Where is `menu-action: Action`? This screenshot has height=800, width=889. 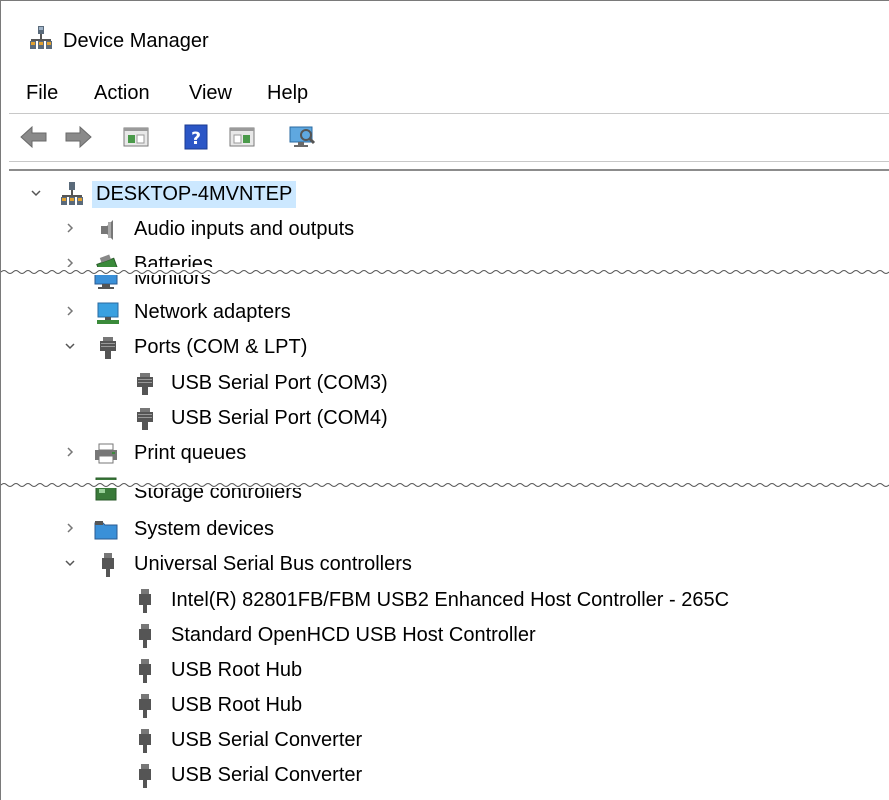
menu-action: Action is located at coordinates (122, 93).